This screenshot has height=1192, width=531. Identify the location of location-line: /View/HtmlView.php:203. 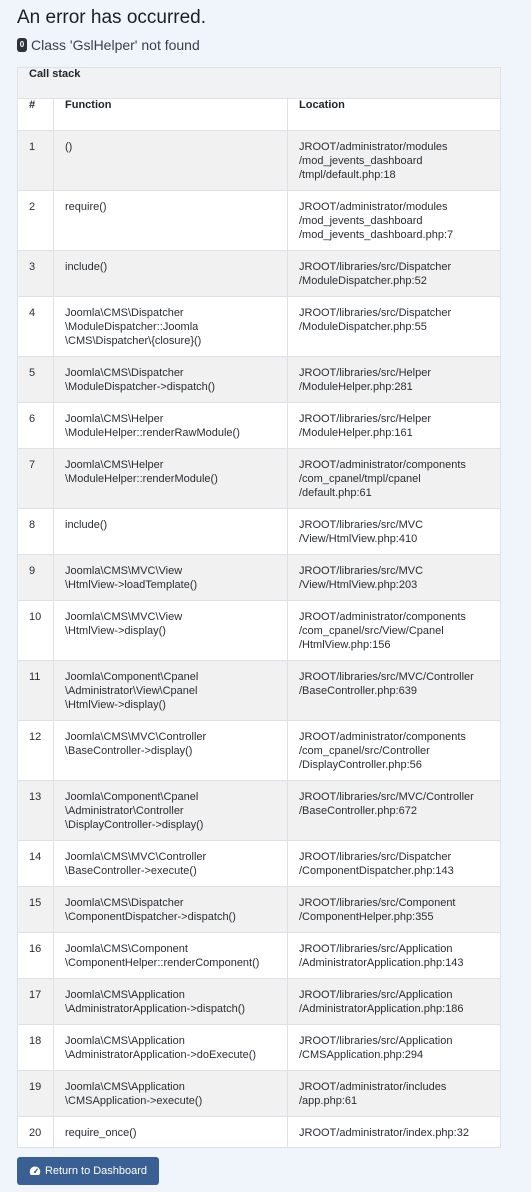
(358, 585).